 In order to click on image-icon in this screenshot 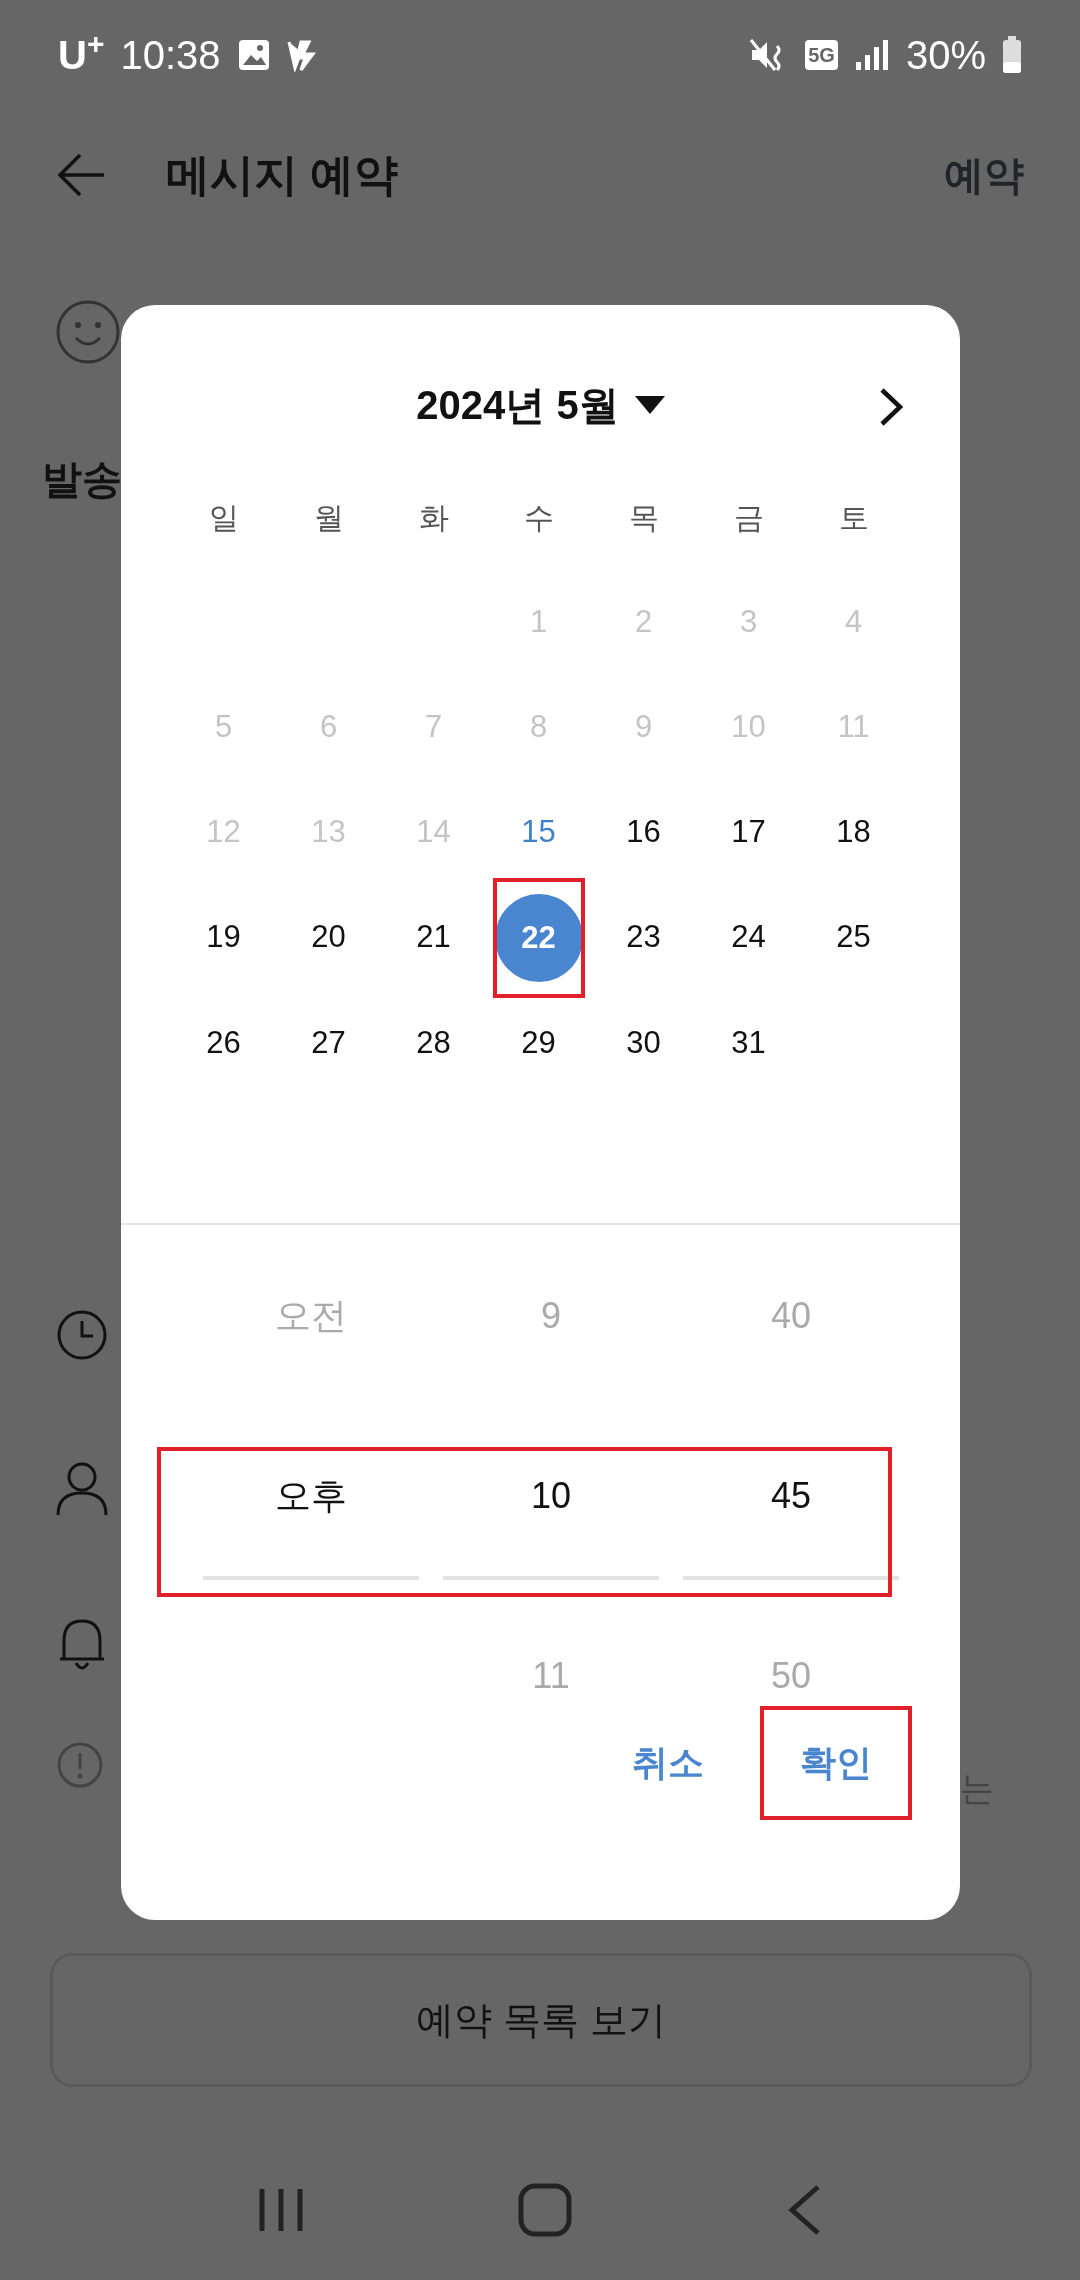, I will do `click(253, 55)`.